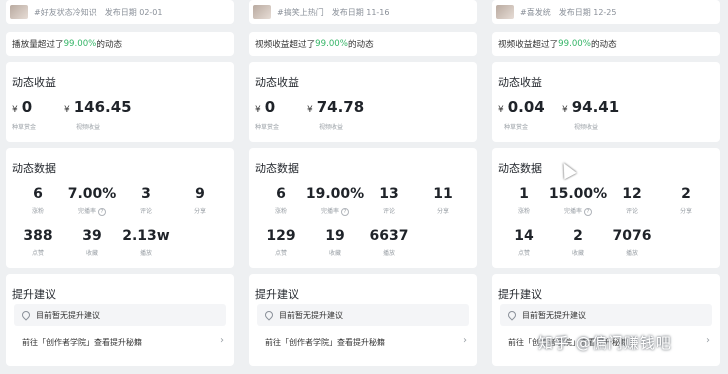 The height and width of the screenshot is (374, 728). What do you see at coordinates (285, 45) in the screenshot?
I see `performance-prefix: 视频收益超过了` at bounding box center [285, 45].